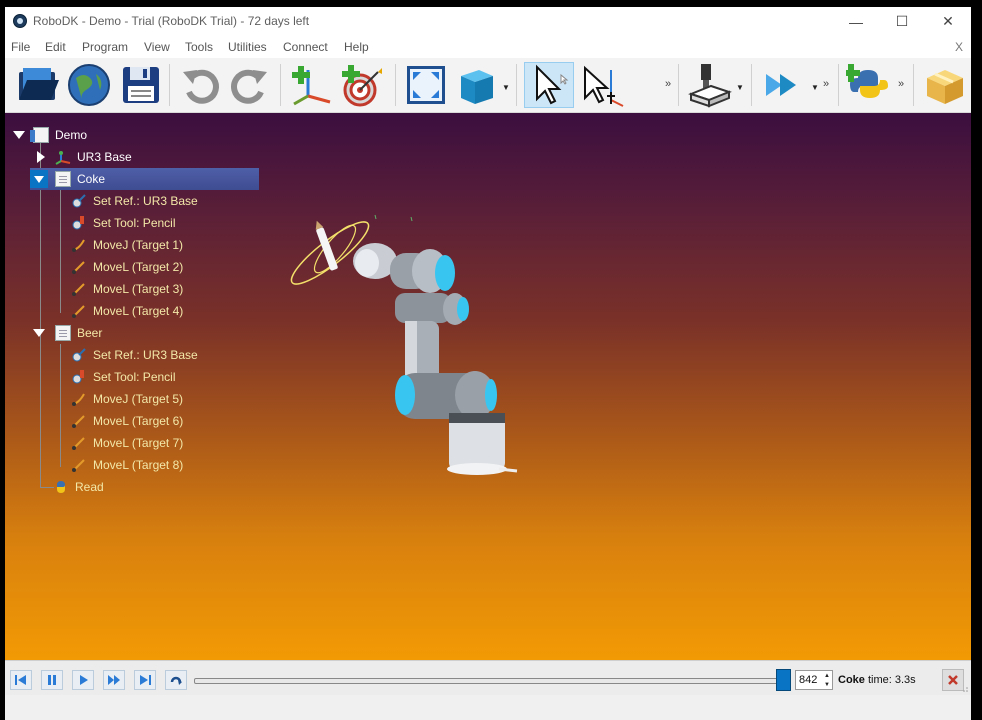  What do you see at coordinates (311, 85) in the screenshot?
I see `add-reference-frame-button` at bounding box center [311, 85].